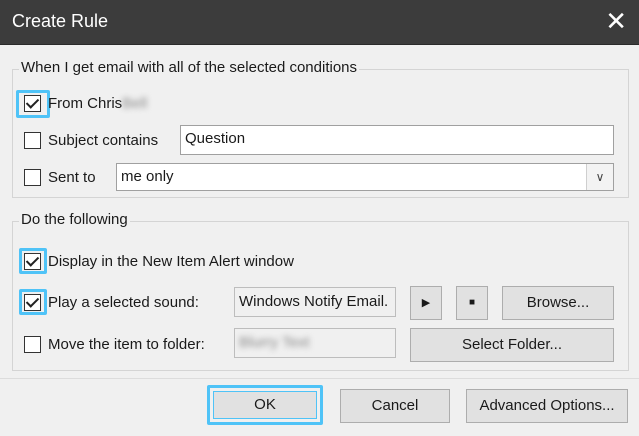 The width and height of the screenshot is (639, 436). What do you see at coordinates (274, 342) in the screenshot?
I see `move-folder-value: Blurry Text` at bounding box center [274, 342].